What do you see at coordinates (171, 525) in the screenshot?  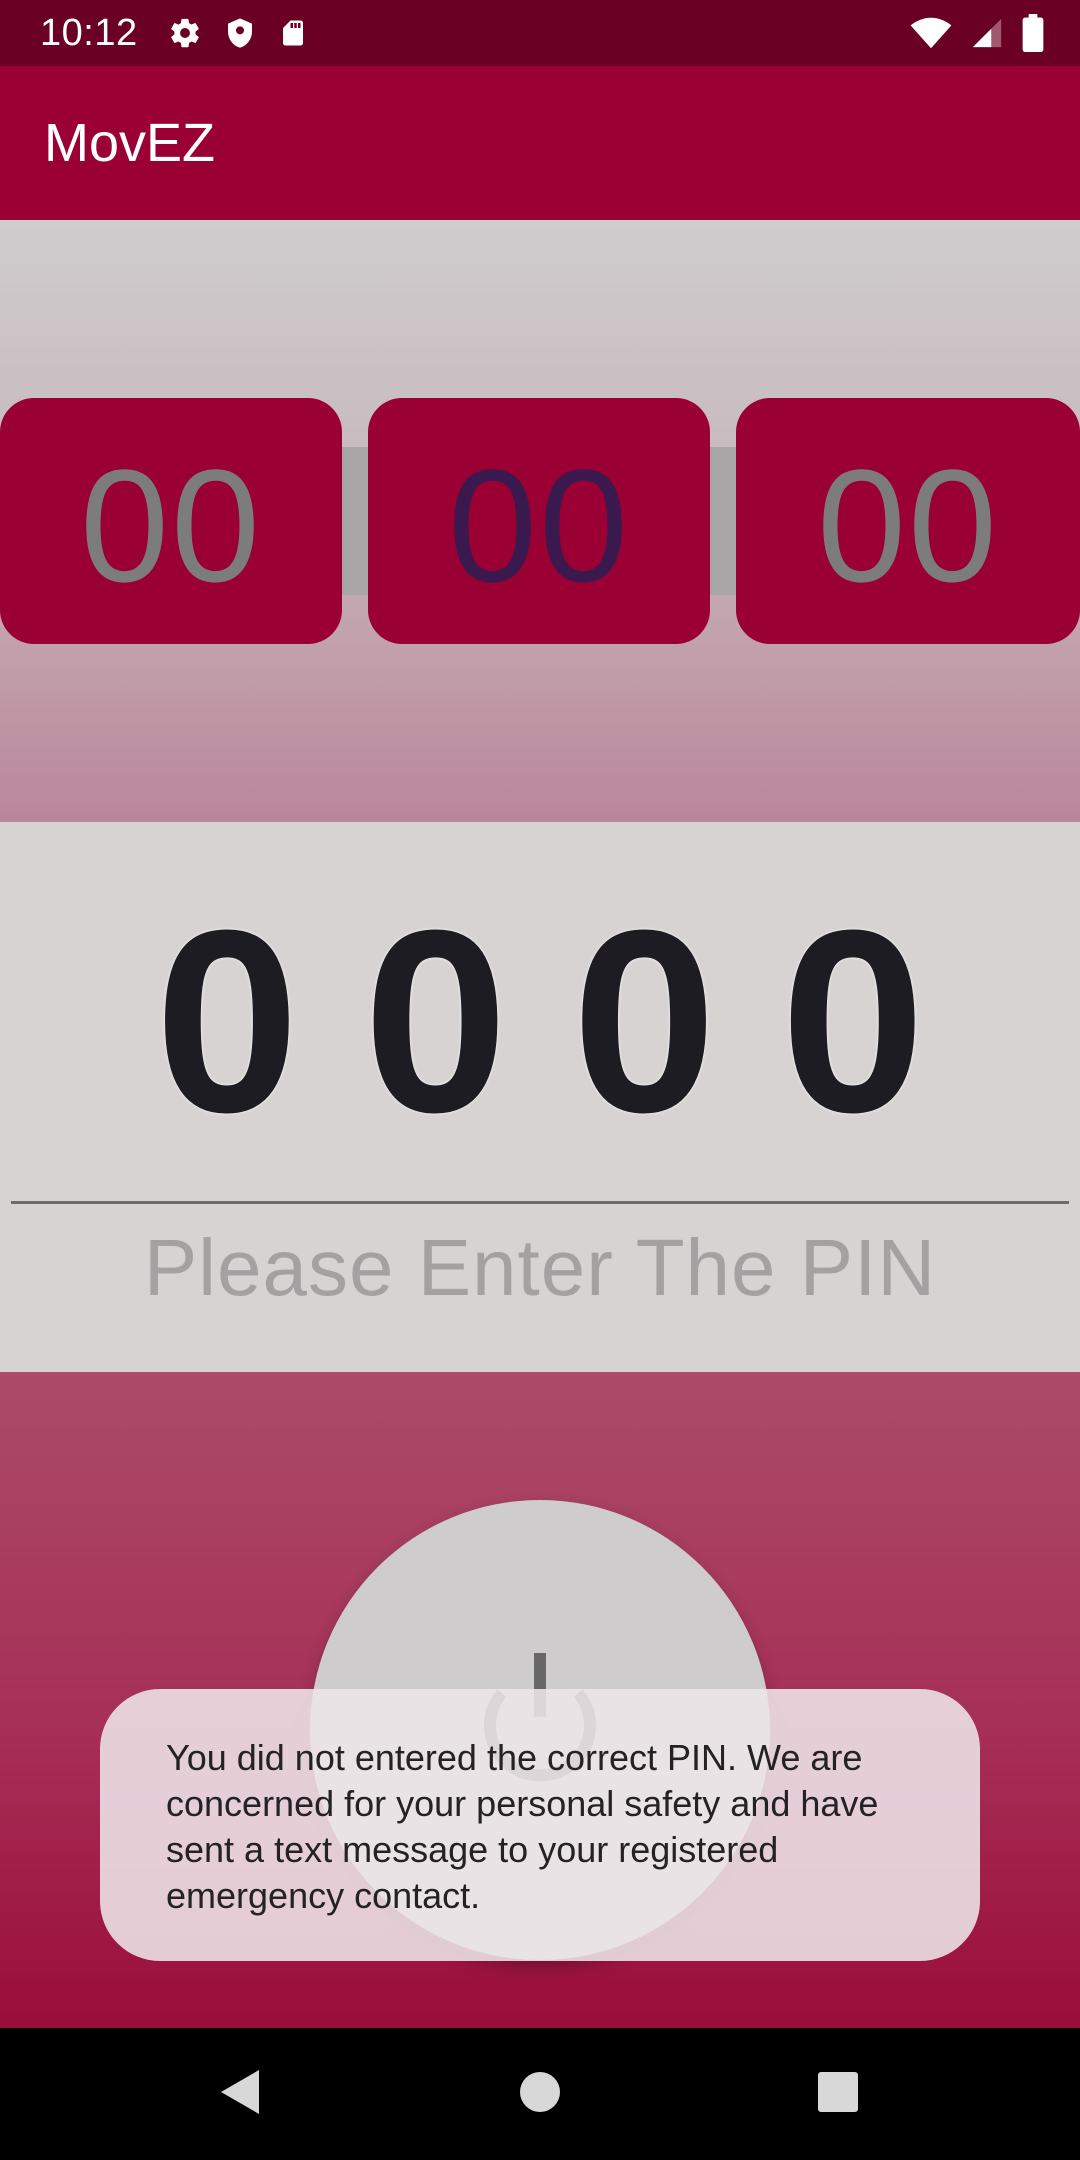 I see `timer-hours-value: 00` at bounding box center [171, 525].